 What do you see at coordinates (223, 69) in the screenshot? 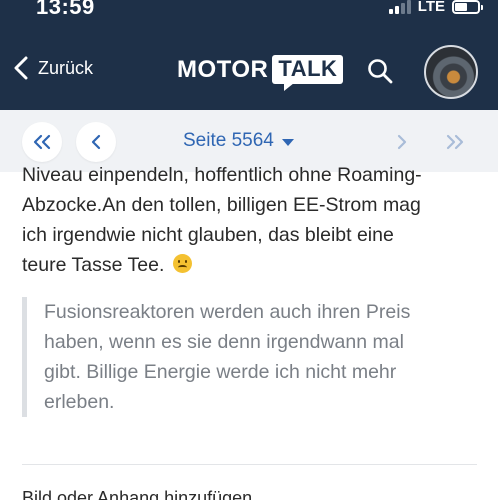
I see `logo-motor-text: MOTOR` at bounding box center [223, 69].